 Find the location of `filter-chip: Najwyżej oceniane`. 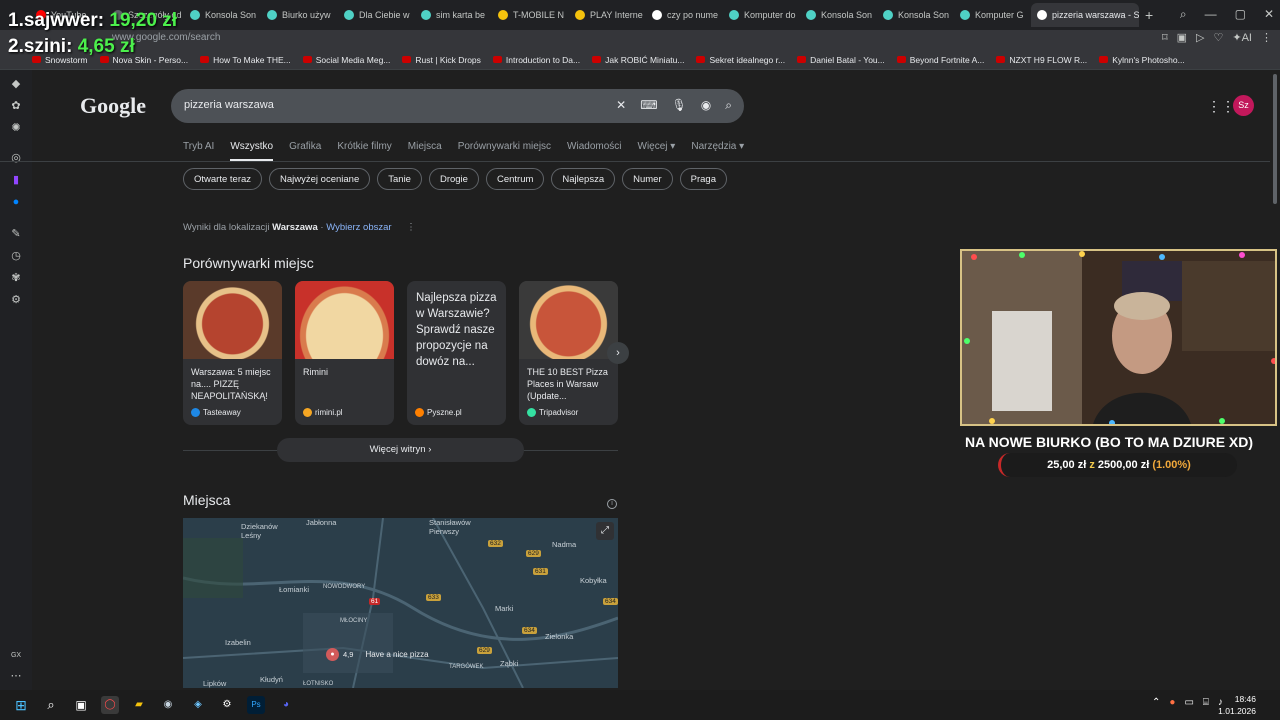

filter-chip: Najwyżej oceniane is located at coordinates (320, 179).